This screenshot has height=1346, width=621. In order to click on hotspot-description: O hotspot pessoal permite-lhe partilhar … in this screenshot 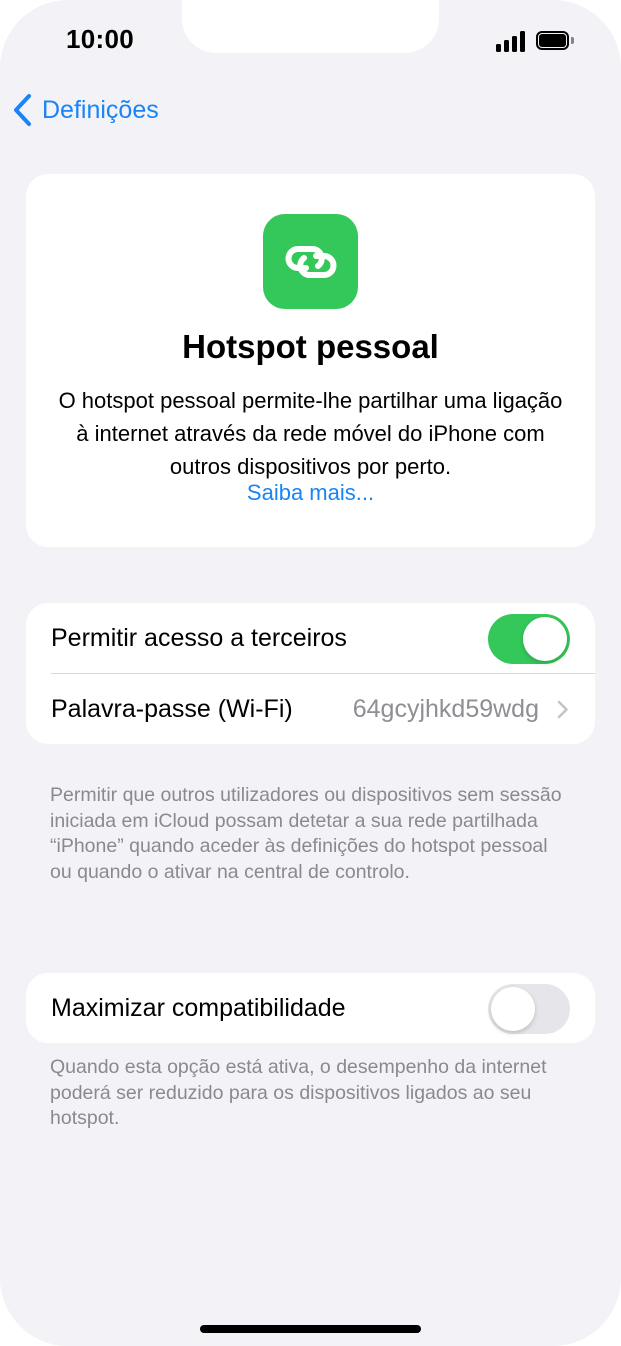, I will do `click(310, 433)`.